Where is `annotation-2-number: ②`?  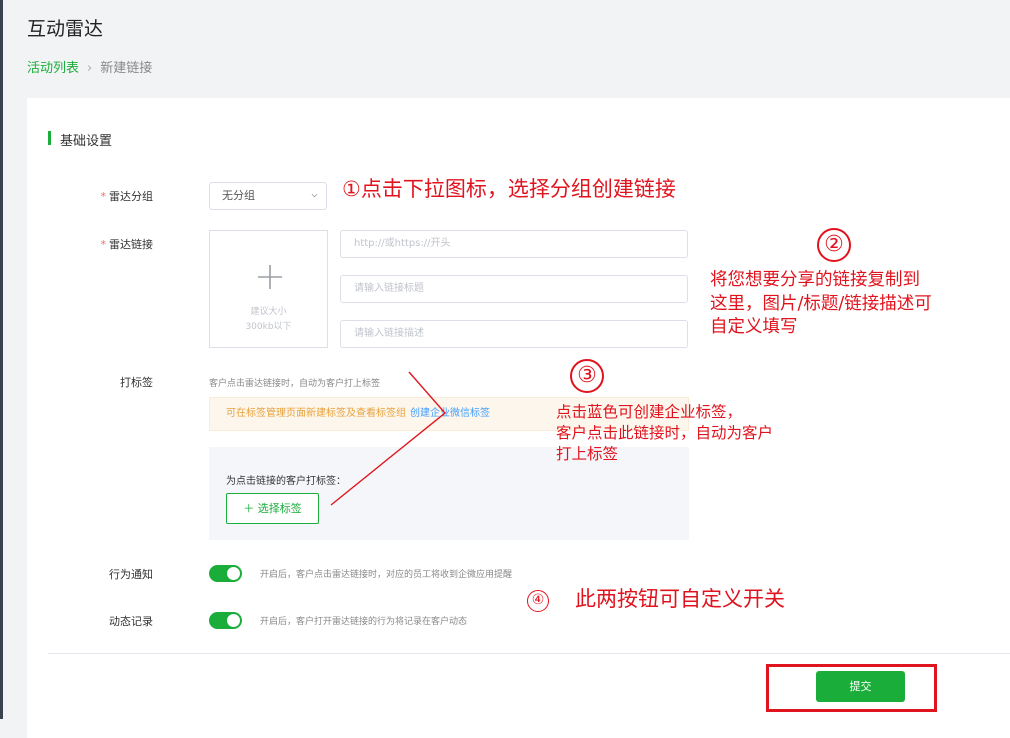 annotation-2-number: ② is located at coordinates (834, 245).